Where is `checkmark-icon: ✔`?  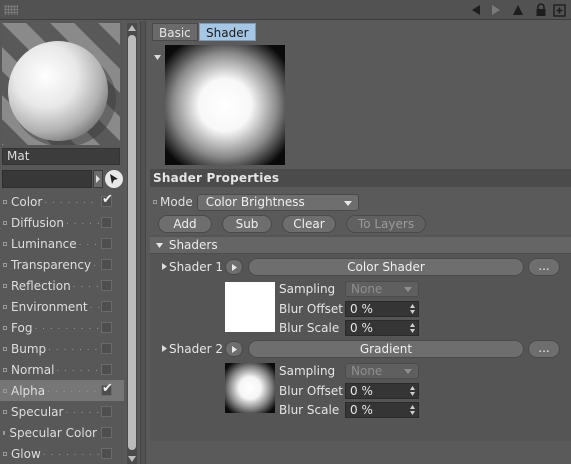 checkmark-icon: ✔ is located at coordinates (107, 388).